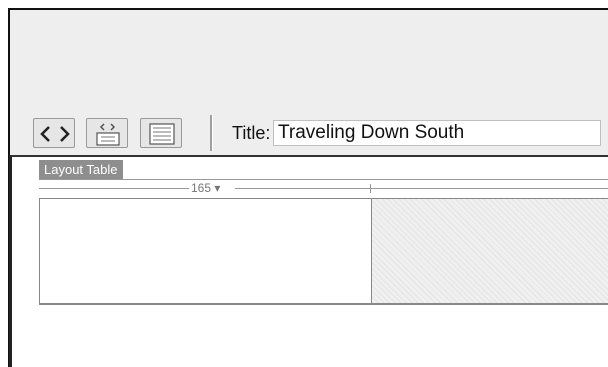 The height and width of the screenshot is (367, 608). Describe the element at coordinates (81, 170) in the screenshot. I see `layout-table-tab: Layout Table` at that location.